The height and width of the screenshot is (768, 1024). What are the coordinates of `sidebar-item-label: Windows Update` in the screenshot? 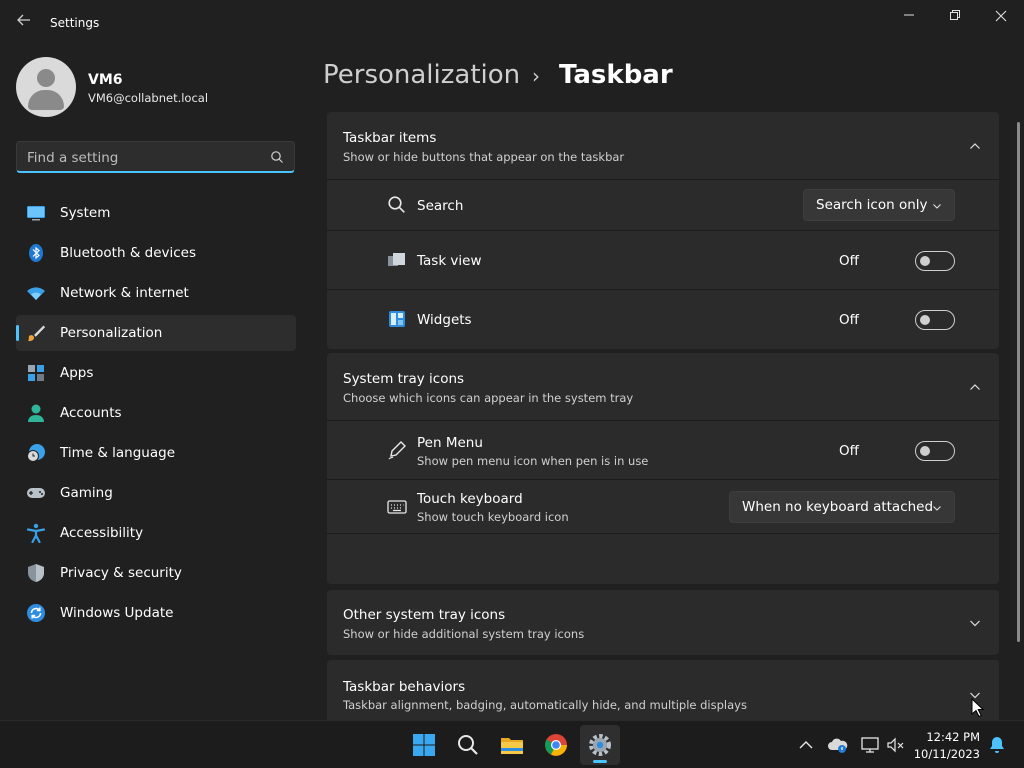 It's located at (117, 613).